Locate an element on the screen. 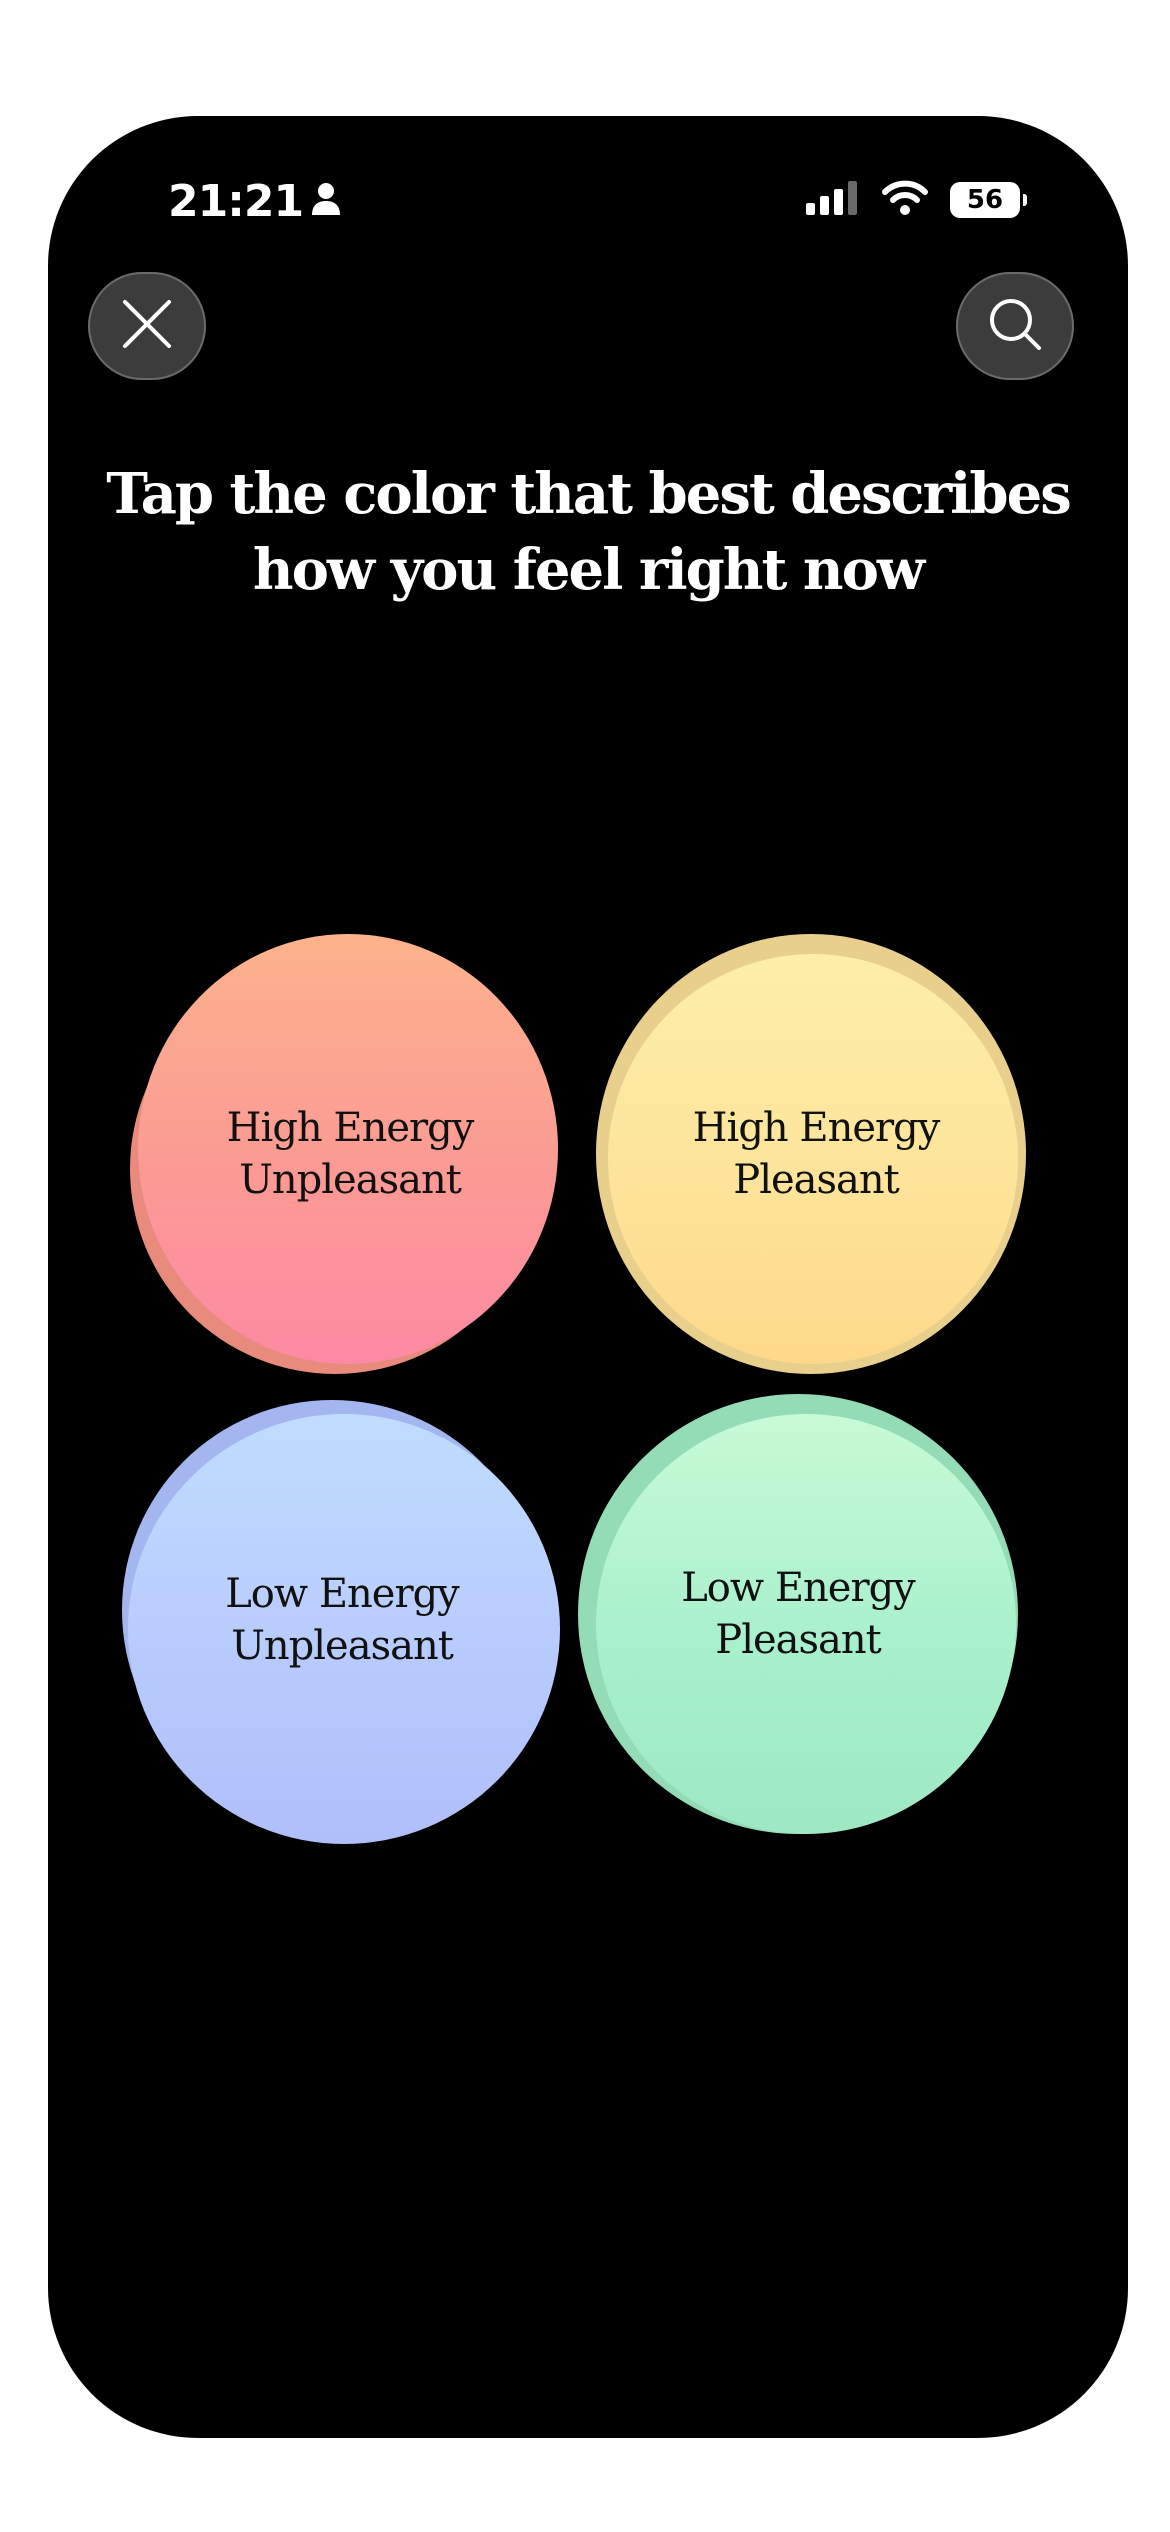  close-button is located at coordinates (147, 326).